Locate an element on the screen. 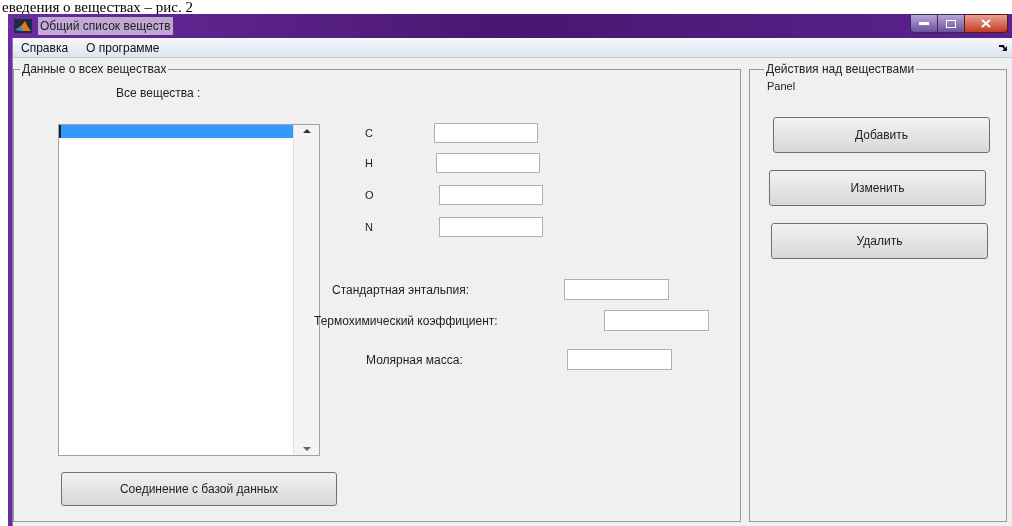 This screenshot has width=1012, height=526. field-label: H is located at coordinates (369, 163).